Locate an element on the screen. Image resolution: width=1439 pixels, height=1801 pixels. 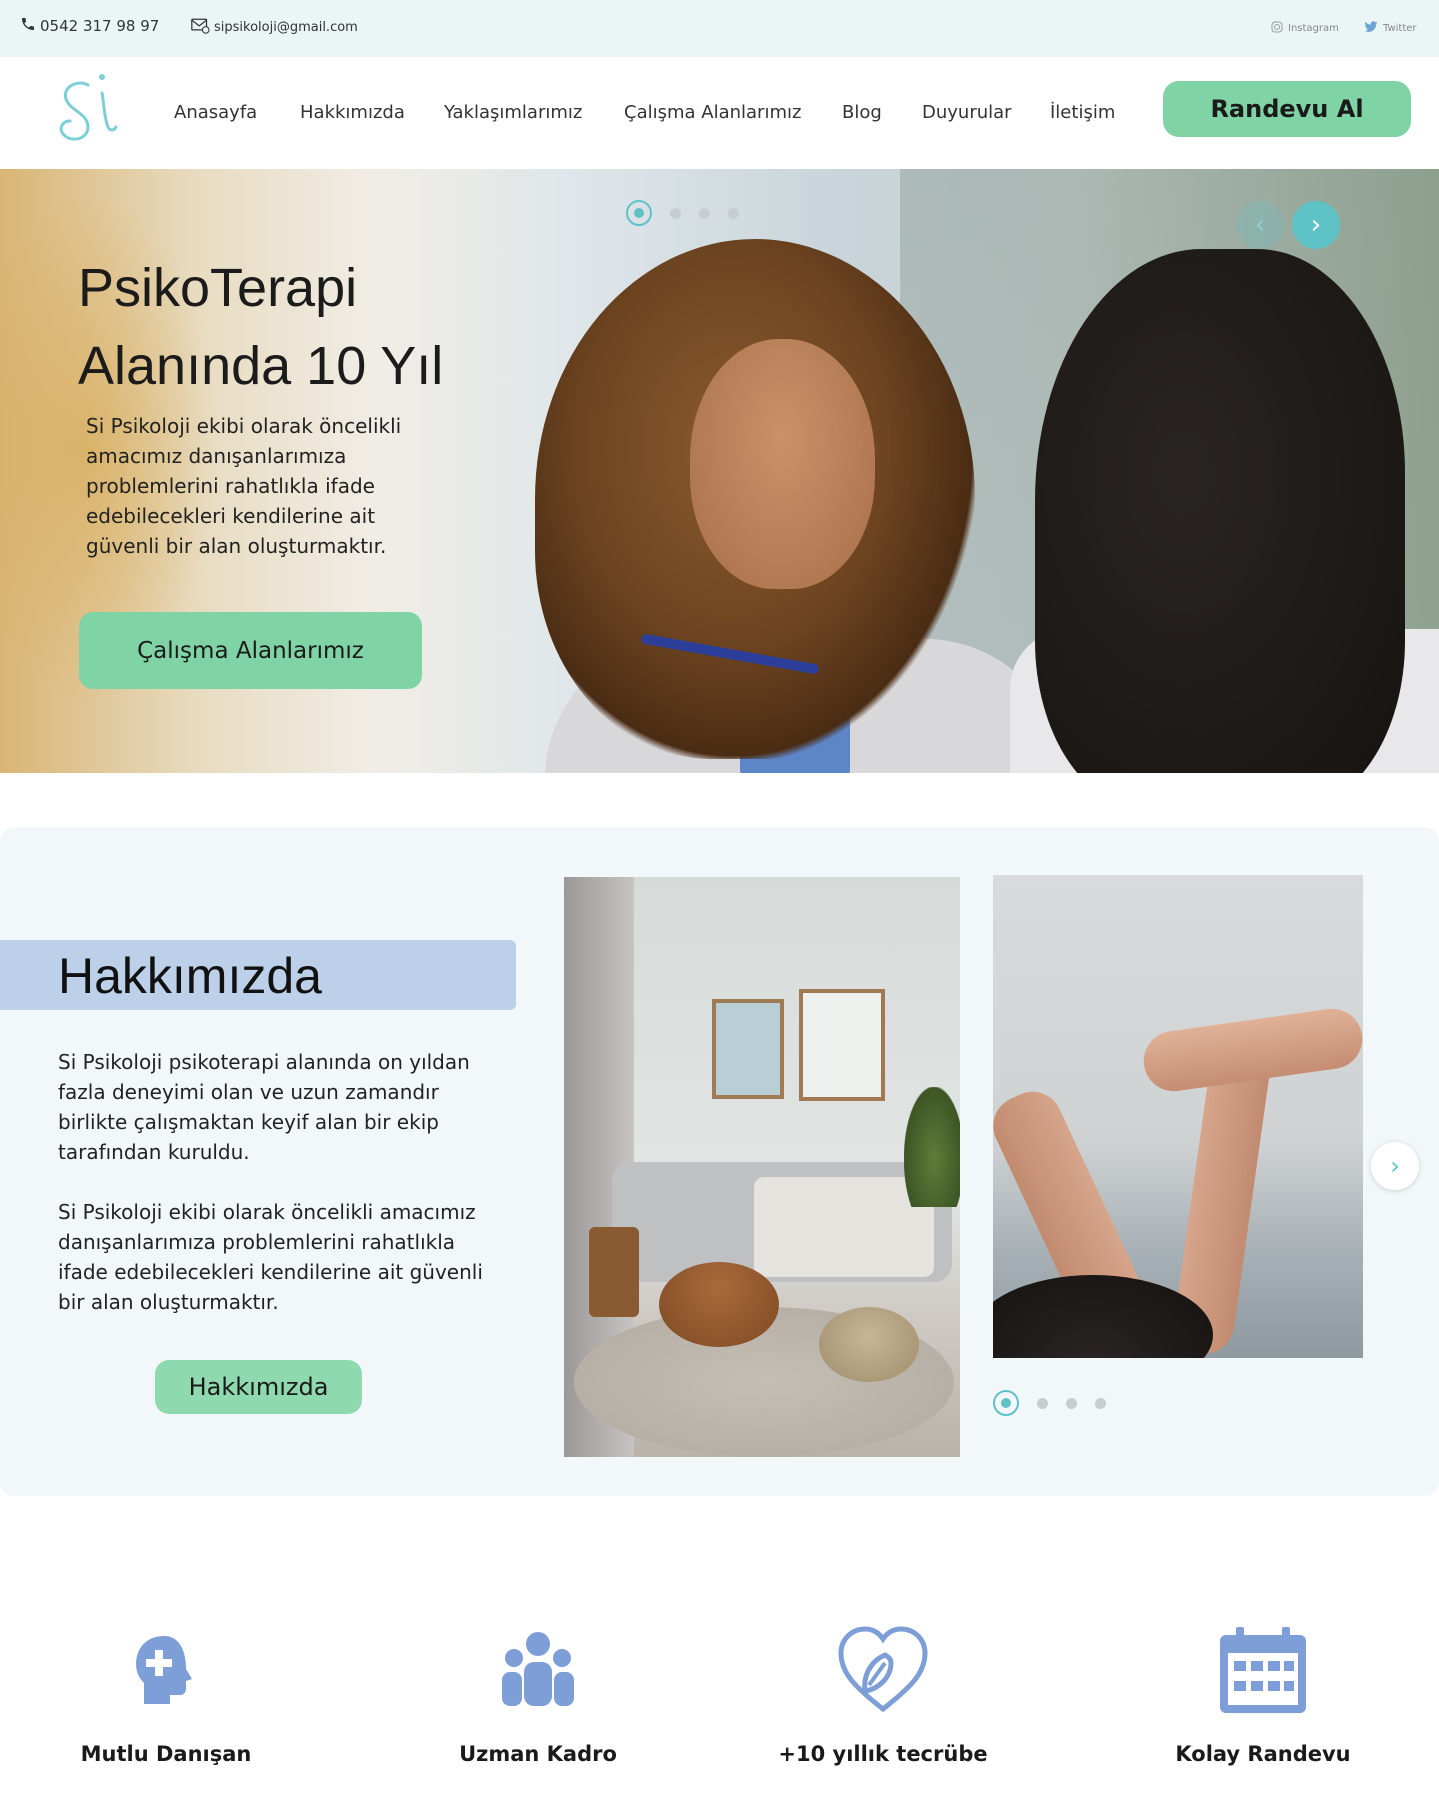
hero-therapist-face is located at coordinates (782, 464).